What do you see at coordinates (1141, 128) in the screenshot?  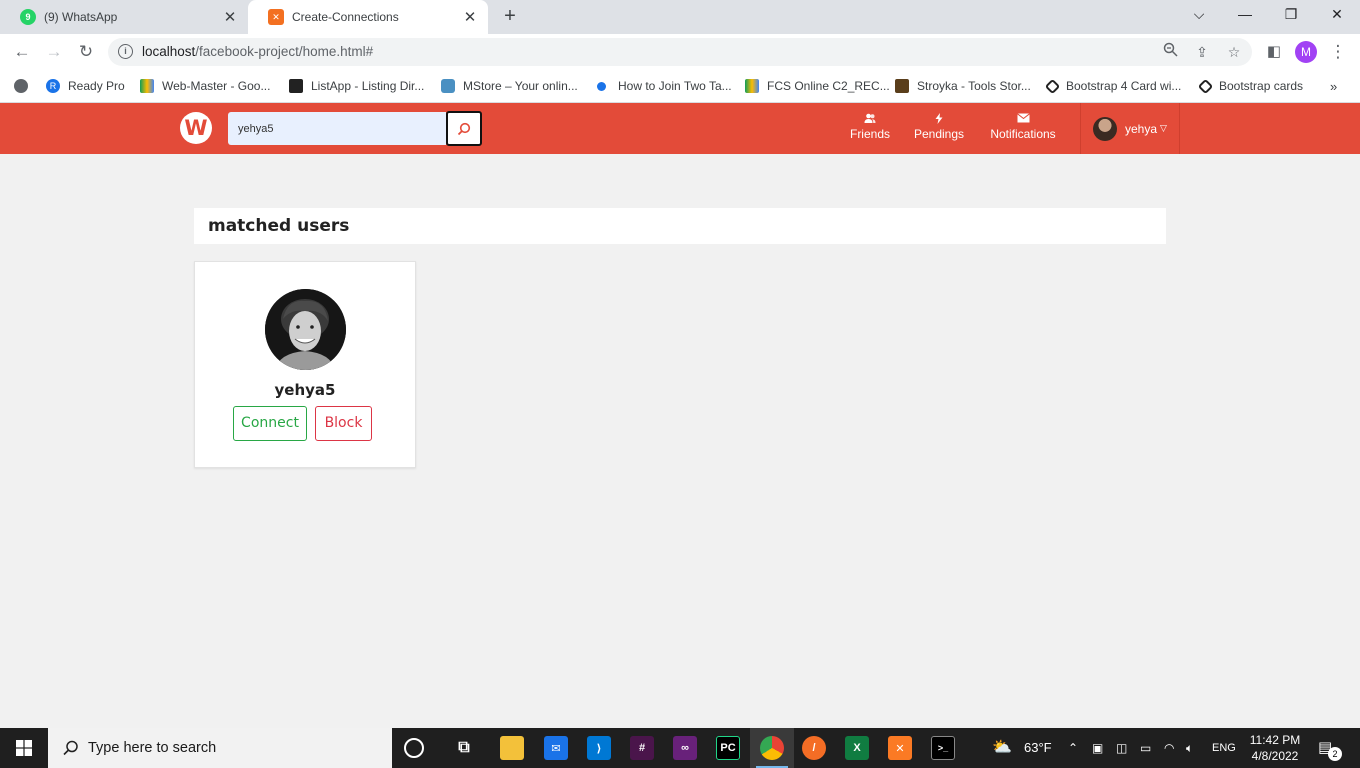 I see `user-name: yehya` at bounding box center [1141, 128].